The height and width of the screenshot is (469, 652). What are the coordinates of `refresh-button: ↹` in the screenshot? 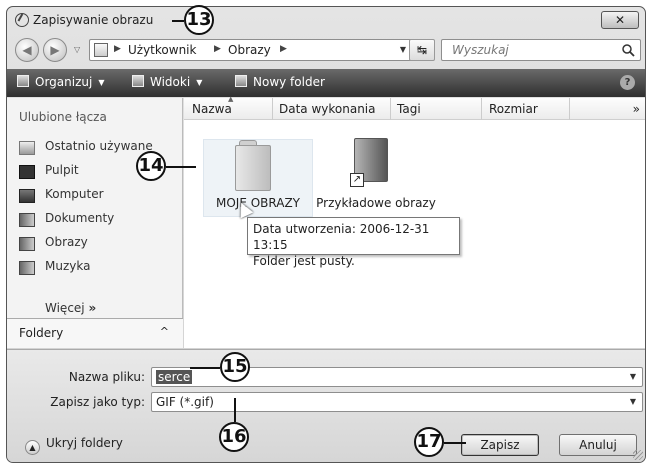 It's located at (422, 50).